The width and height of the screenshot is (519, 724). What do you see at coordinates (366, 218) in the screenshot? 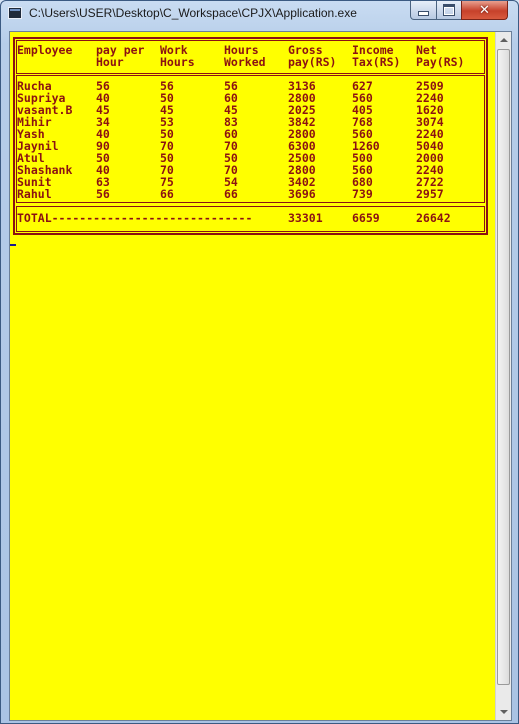
I see `total-tax: 6659` at bounding box center [366, 218].